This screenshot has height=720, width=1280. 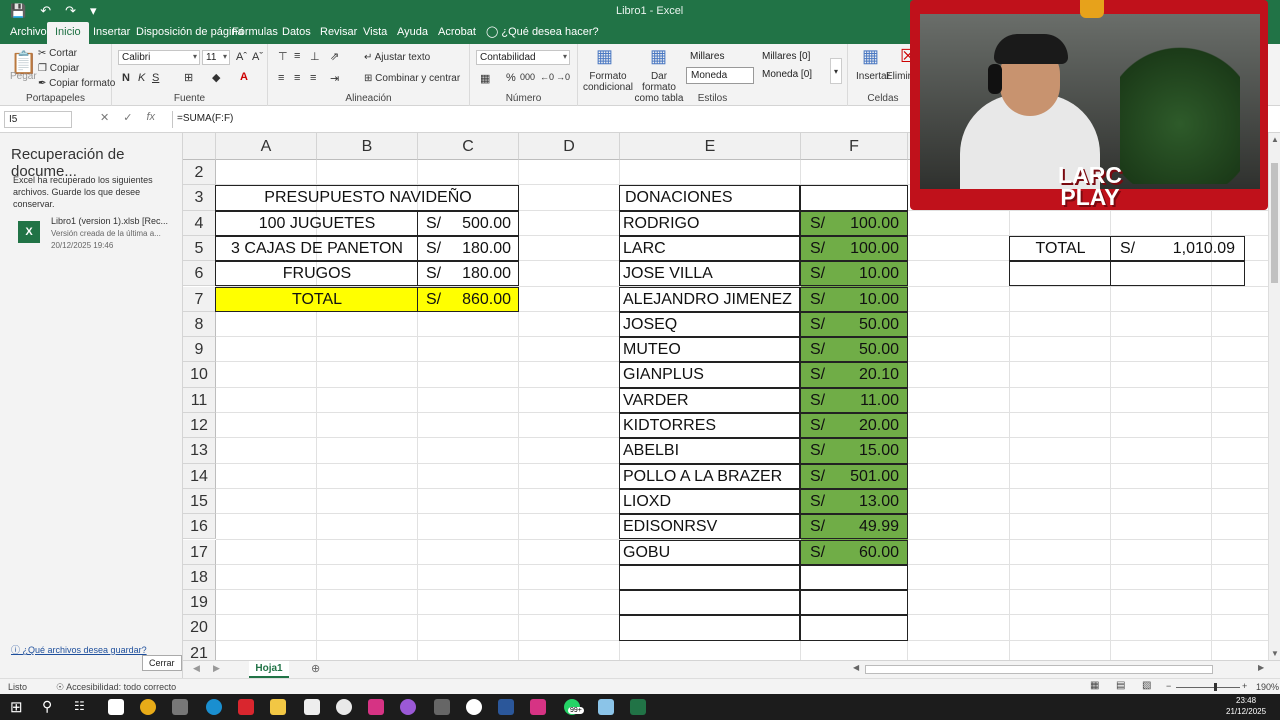 What do you see at coordinates (1261, 667) in the screenshot?
I see `hscroll-right-icon: ▶` at bounding box center [1261, 667].